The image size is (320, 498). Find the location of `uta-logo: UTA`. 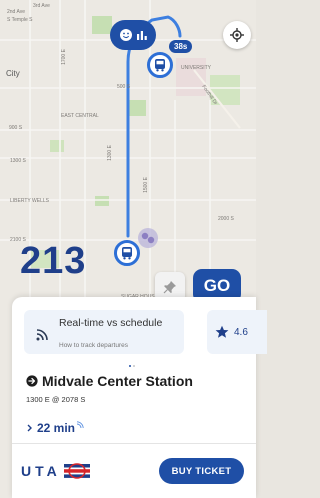

uta-logo: UTA is located at coordinates (55, 471).